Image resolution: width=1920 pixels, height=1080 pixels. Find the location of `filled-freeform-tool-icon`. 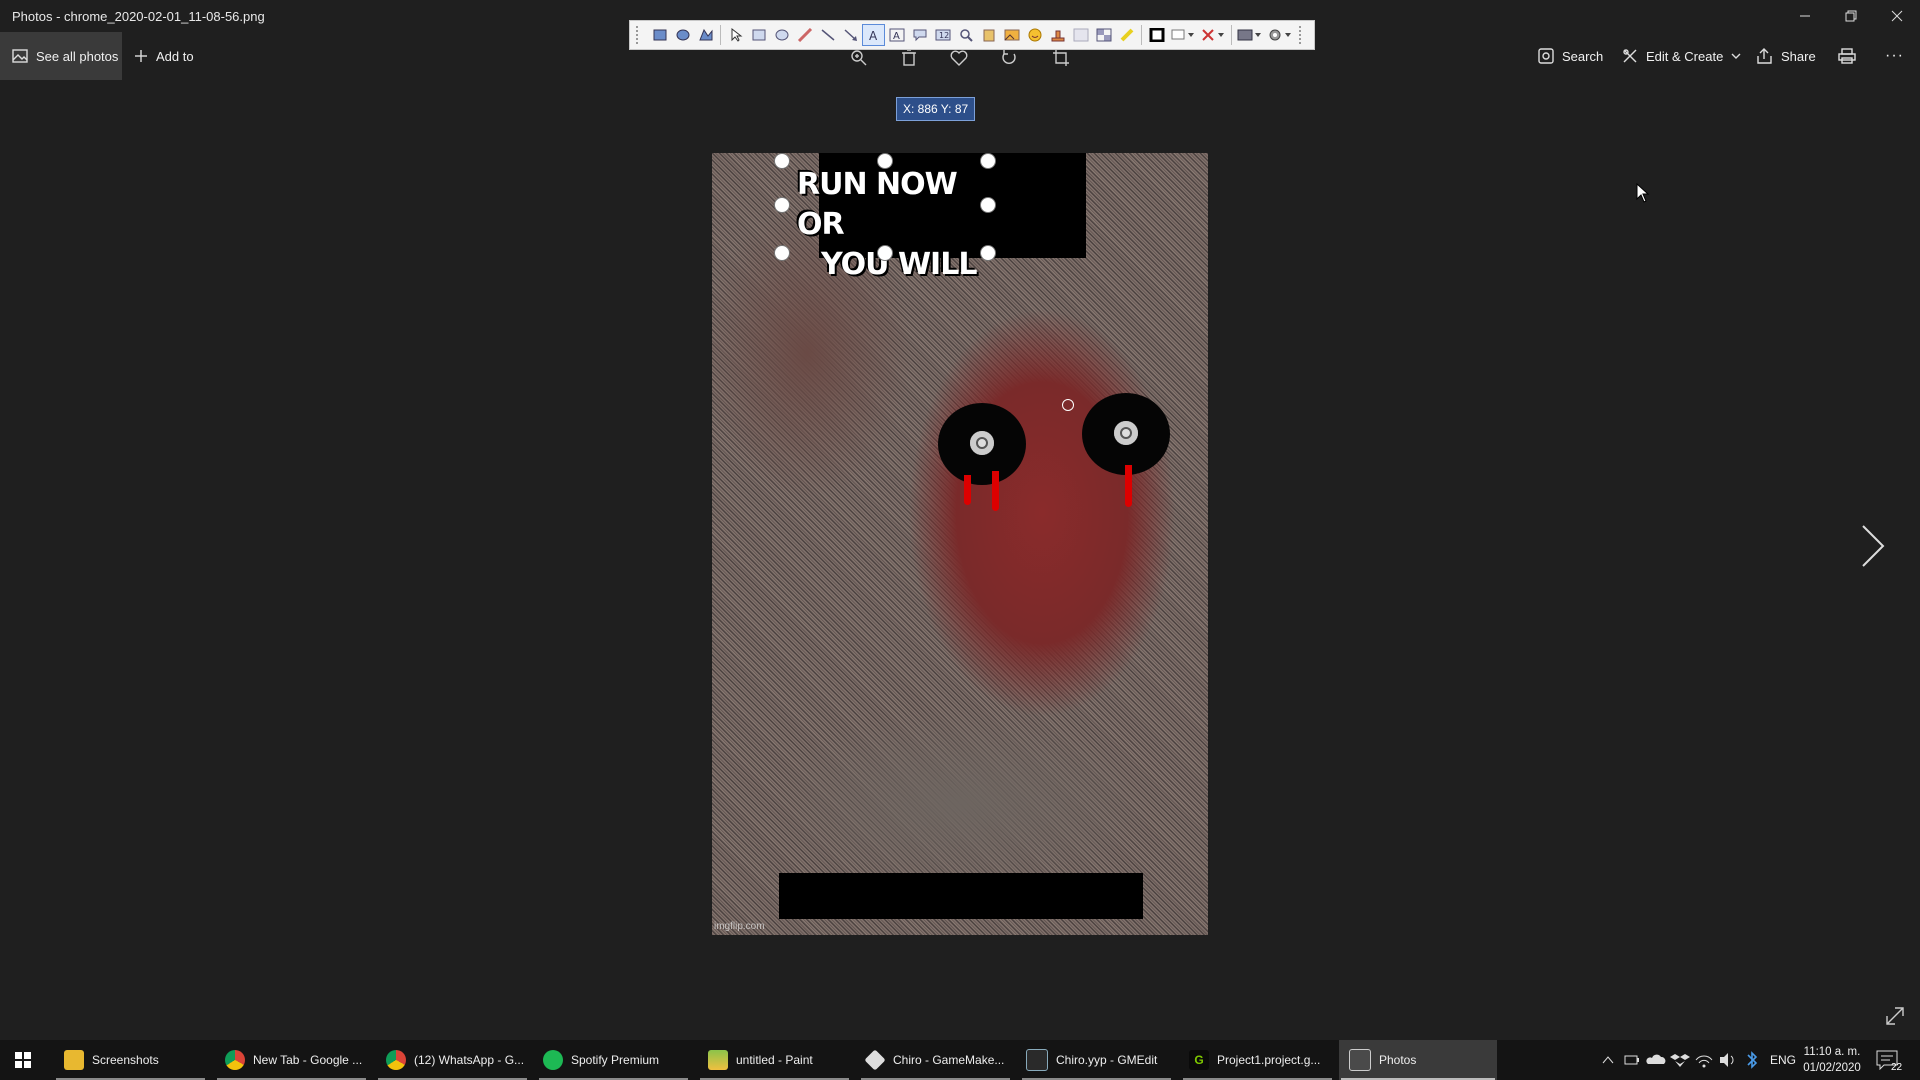

filled-freeform-tool-icon is located at coordinates (705, 35).